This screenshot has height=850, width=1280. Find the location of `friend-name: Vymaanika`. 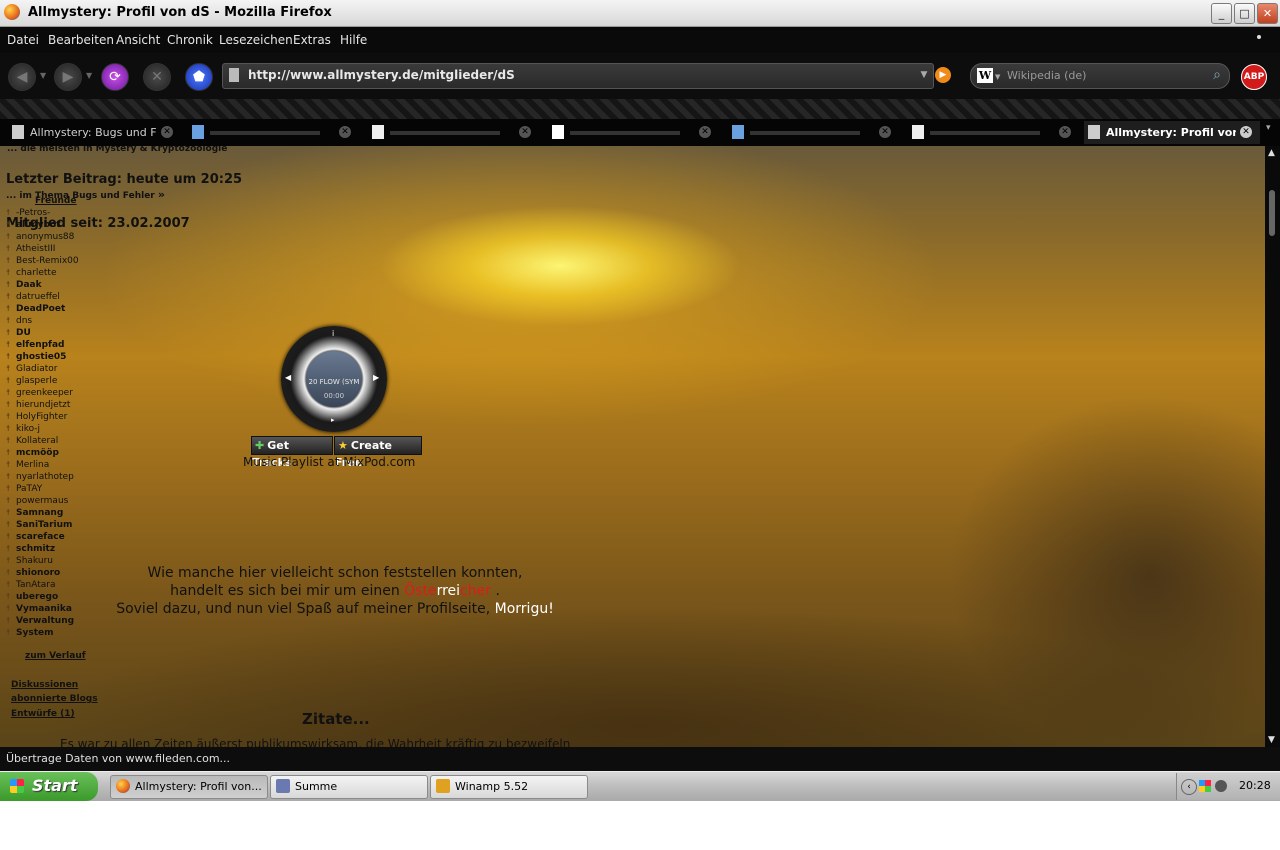

friend-name: Vymaanika is located at coordinates (44, 609).